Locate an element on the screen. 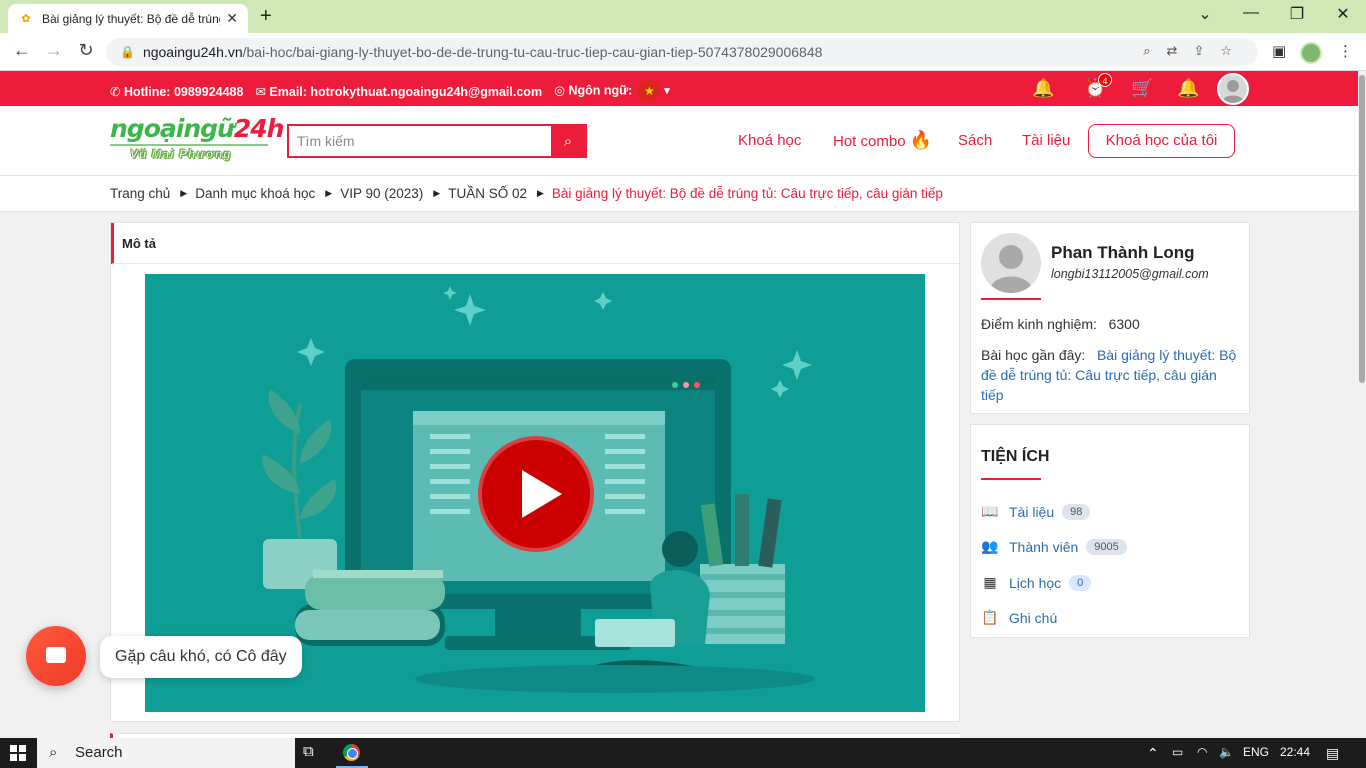  tool-notes: 📋 Ghi chú is located at coordinates (1019, 617).